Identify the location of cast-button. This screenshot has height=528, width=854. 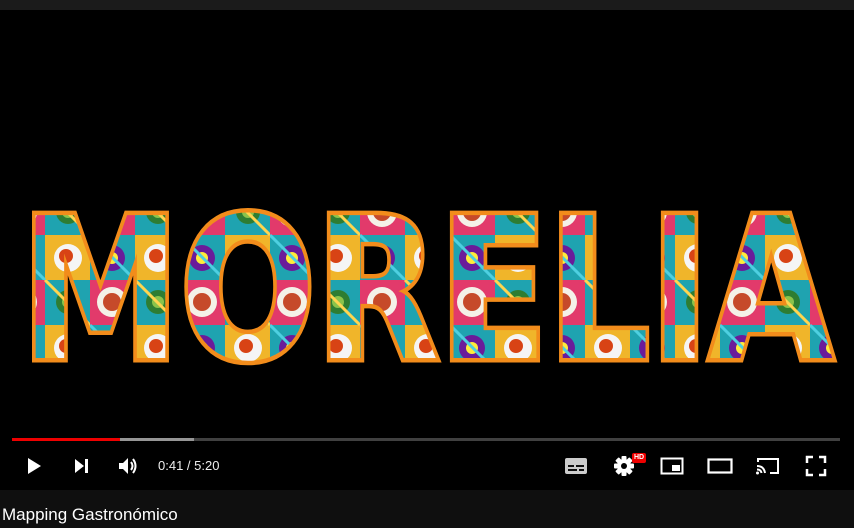
(768, 466).